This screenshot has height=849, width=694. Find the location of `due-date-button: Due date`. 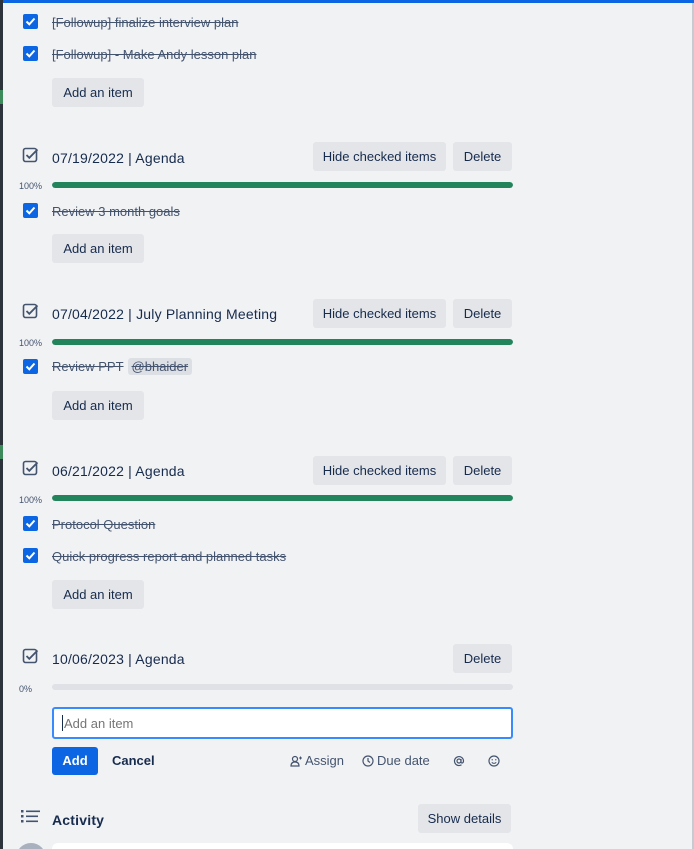

due-date-button: Due date is located at coordinates (396, 760).